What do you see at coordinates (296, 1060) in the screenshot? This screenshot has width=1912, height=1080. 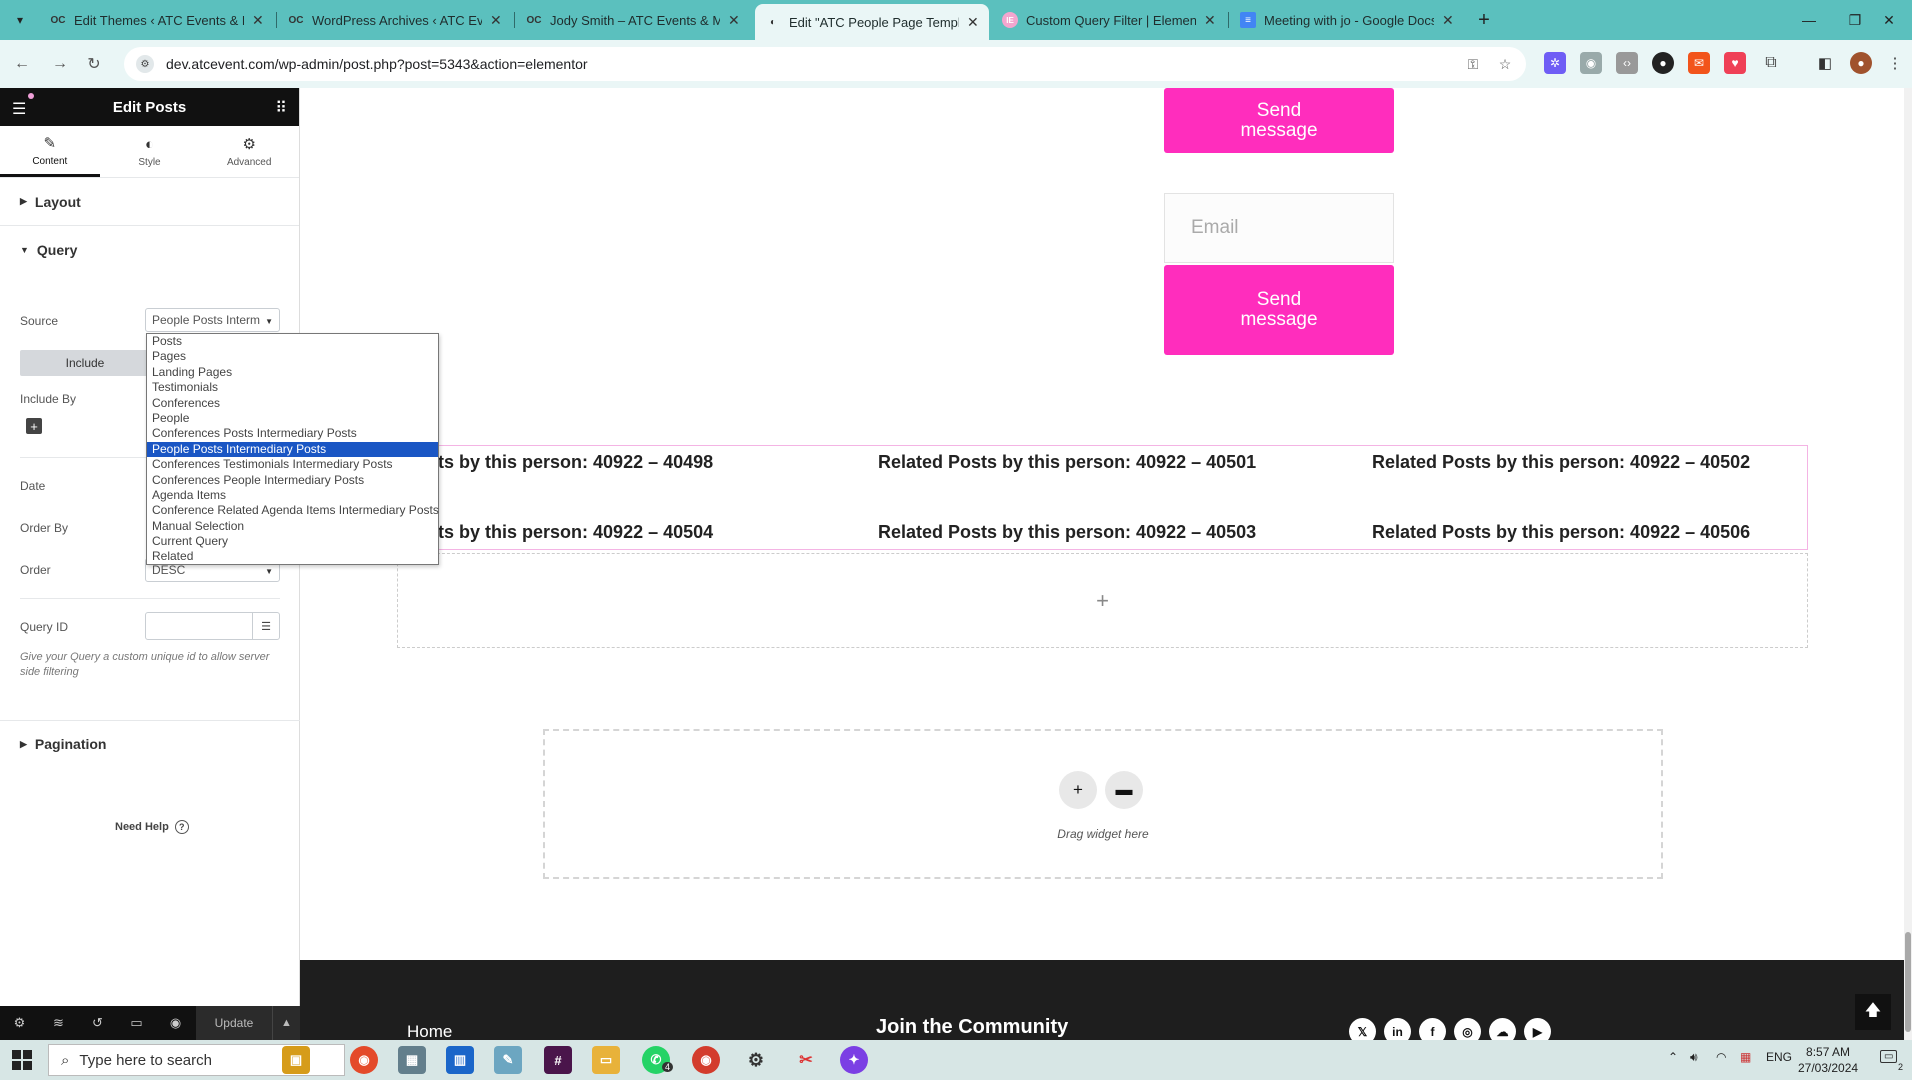 I see `briefcase-app-icon: ▣` at bounding box center [296, 1060].